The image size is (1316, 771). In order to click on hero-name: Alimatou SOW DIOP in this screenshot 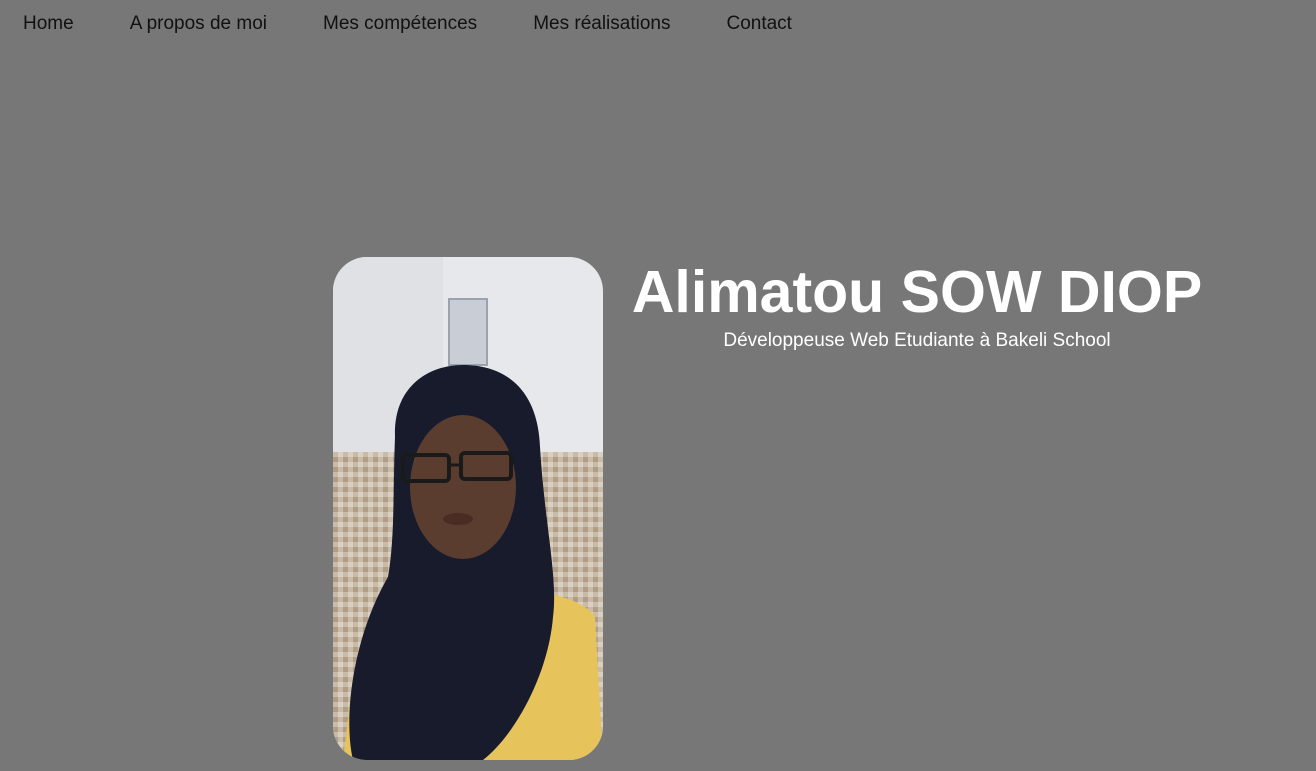, I will do `click(917, 292)`.